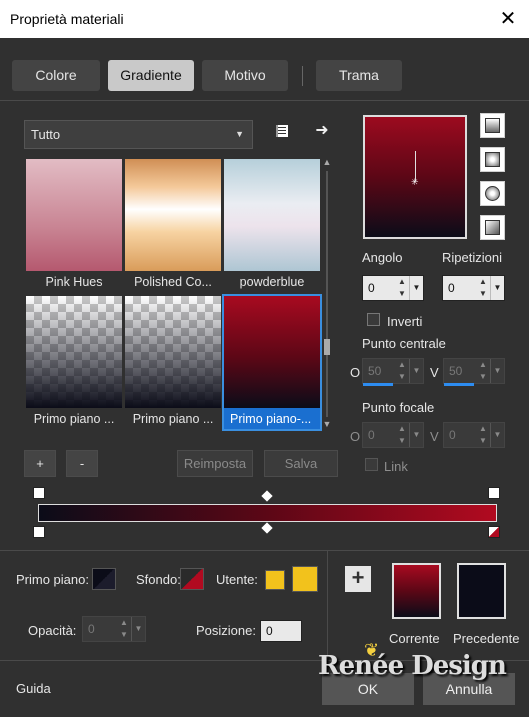 Image resolution: width=529 pixels, height=717 pixels. Describe the element at coordinates (416, 591) in the screenshot. I see `current-swatch` at that location.